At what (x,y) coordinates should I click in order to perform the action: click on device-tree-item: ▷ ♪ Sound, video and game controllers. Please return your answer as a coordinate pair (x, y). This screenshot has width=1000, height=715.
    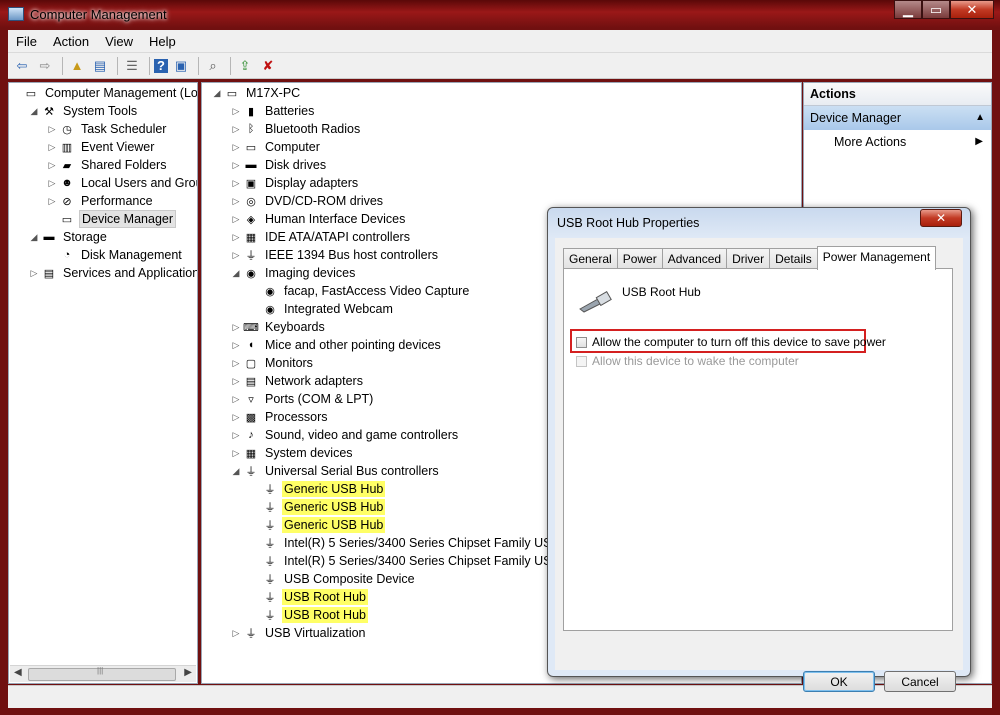
    Looking at the image, I should click on (345, 435).